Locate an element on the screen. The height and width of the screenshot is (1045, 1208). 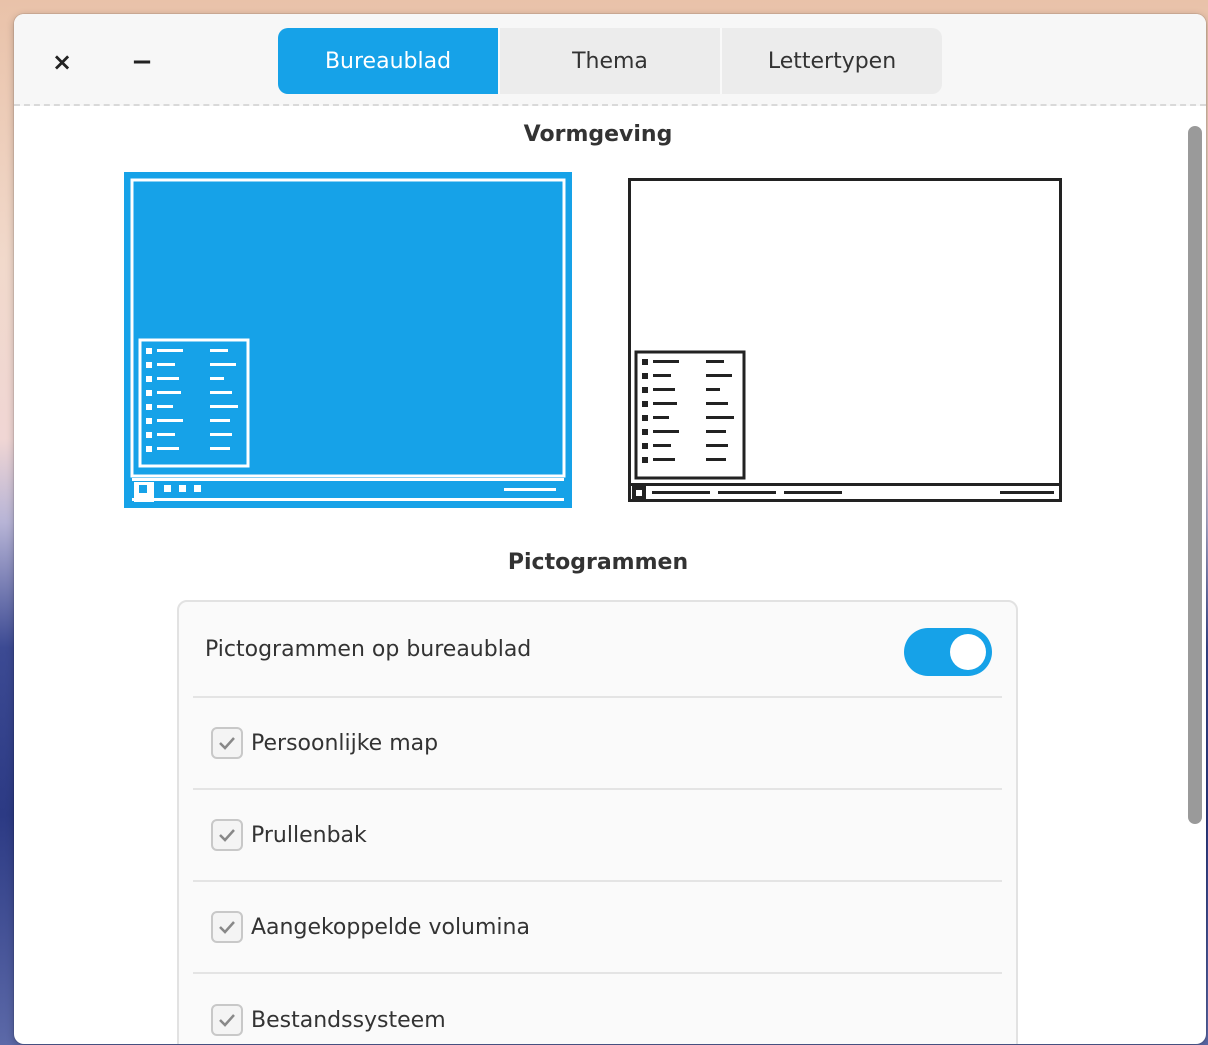
section-title-icons: Pictogrammen is located at coordinates (598, 562).